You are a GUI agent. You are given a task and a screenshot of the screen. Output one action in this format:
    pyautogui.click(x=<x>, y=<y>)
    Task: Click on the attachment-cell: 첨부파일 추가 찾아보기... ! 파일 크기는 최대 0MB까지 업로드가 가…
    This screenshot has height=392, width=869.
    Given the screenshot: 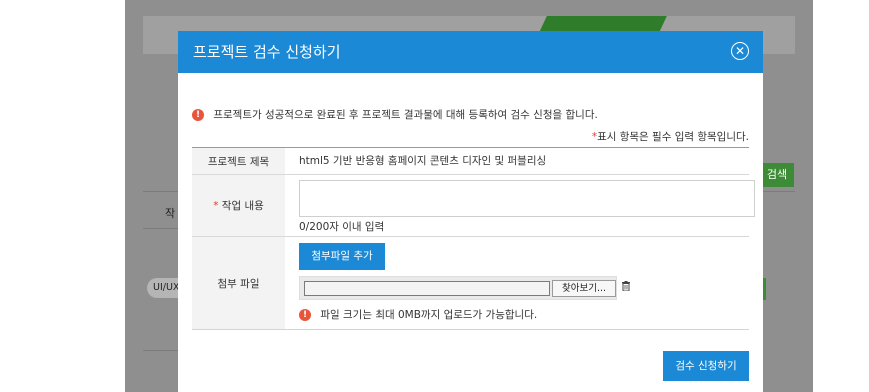 What is the action you would take?
    pyautogui.click(x=517, y=283)
    